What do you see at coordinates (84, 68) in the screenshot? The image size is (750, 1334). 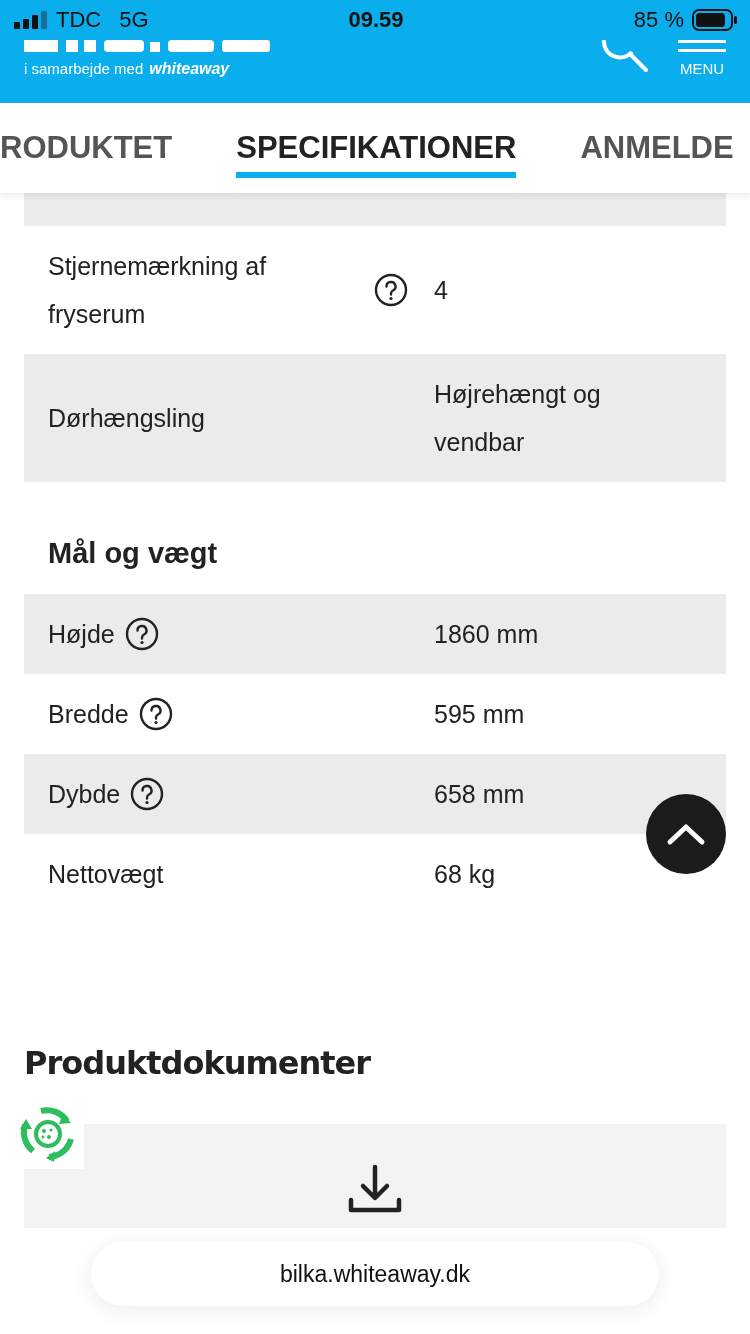 I see `tagline: i samarbejde med` at bounding box center [84, 68].